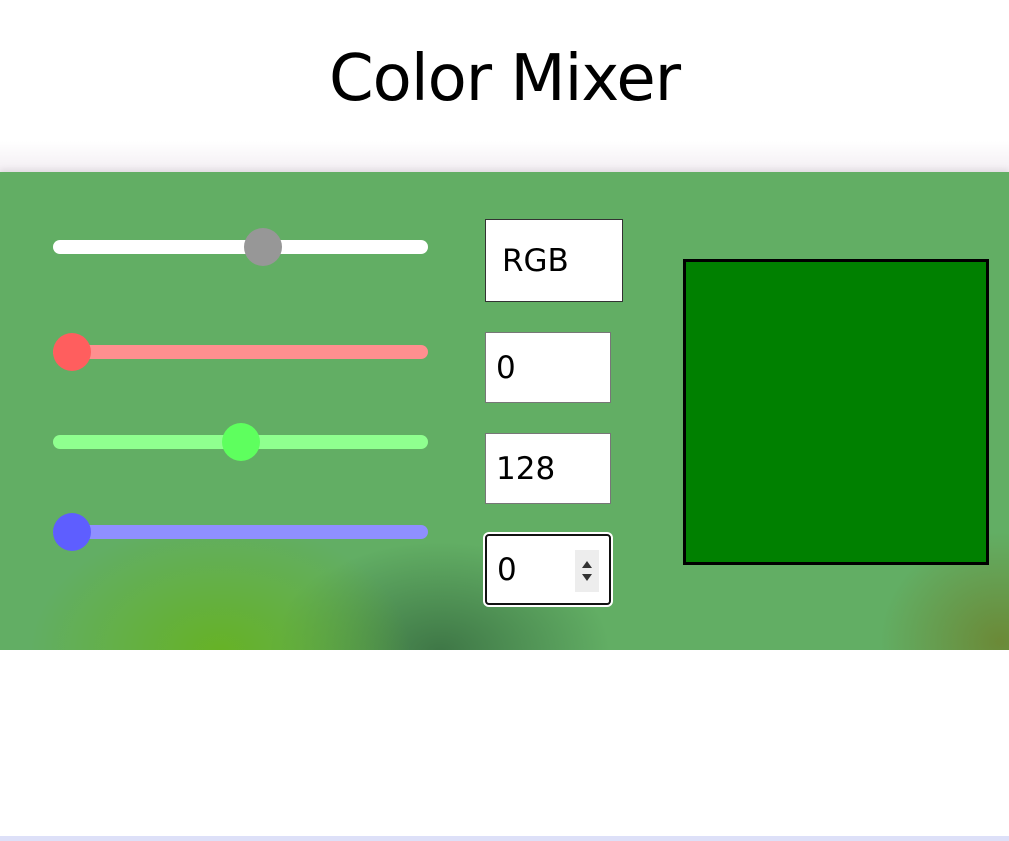 Image resolution: width=1009 pixels, height=841 pixels. Describe the element at coordinates (504, 838) in the screenshot. I see `bottom-border` at that location.